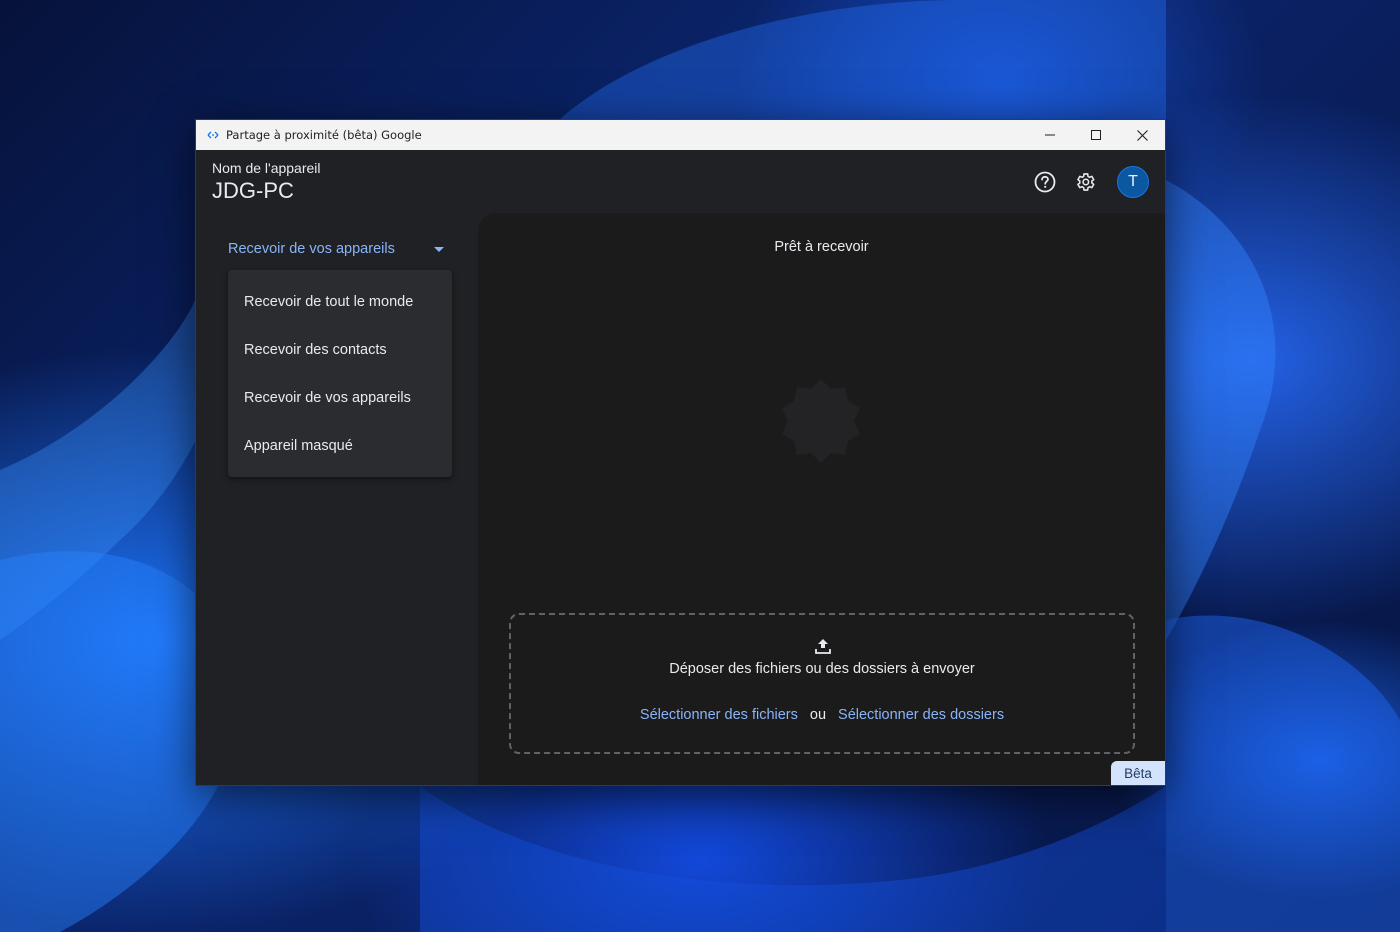 The image size is (1400, 932). I want to click on menu-item-label: Recevoir de vos appareils, so click(327, 398).